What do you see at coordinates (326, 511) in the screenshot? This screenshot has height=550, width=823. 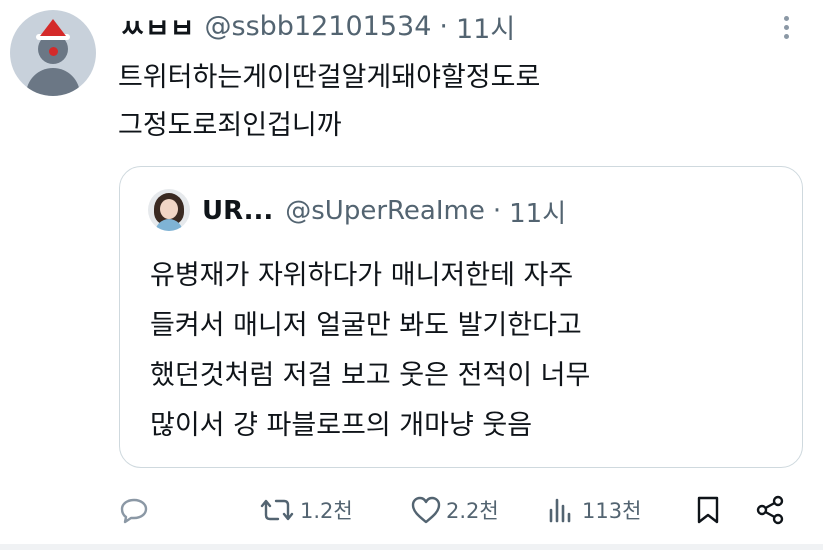 I see `retweet-count: 1.2천` at bounding box center [326, 511].